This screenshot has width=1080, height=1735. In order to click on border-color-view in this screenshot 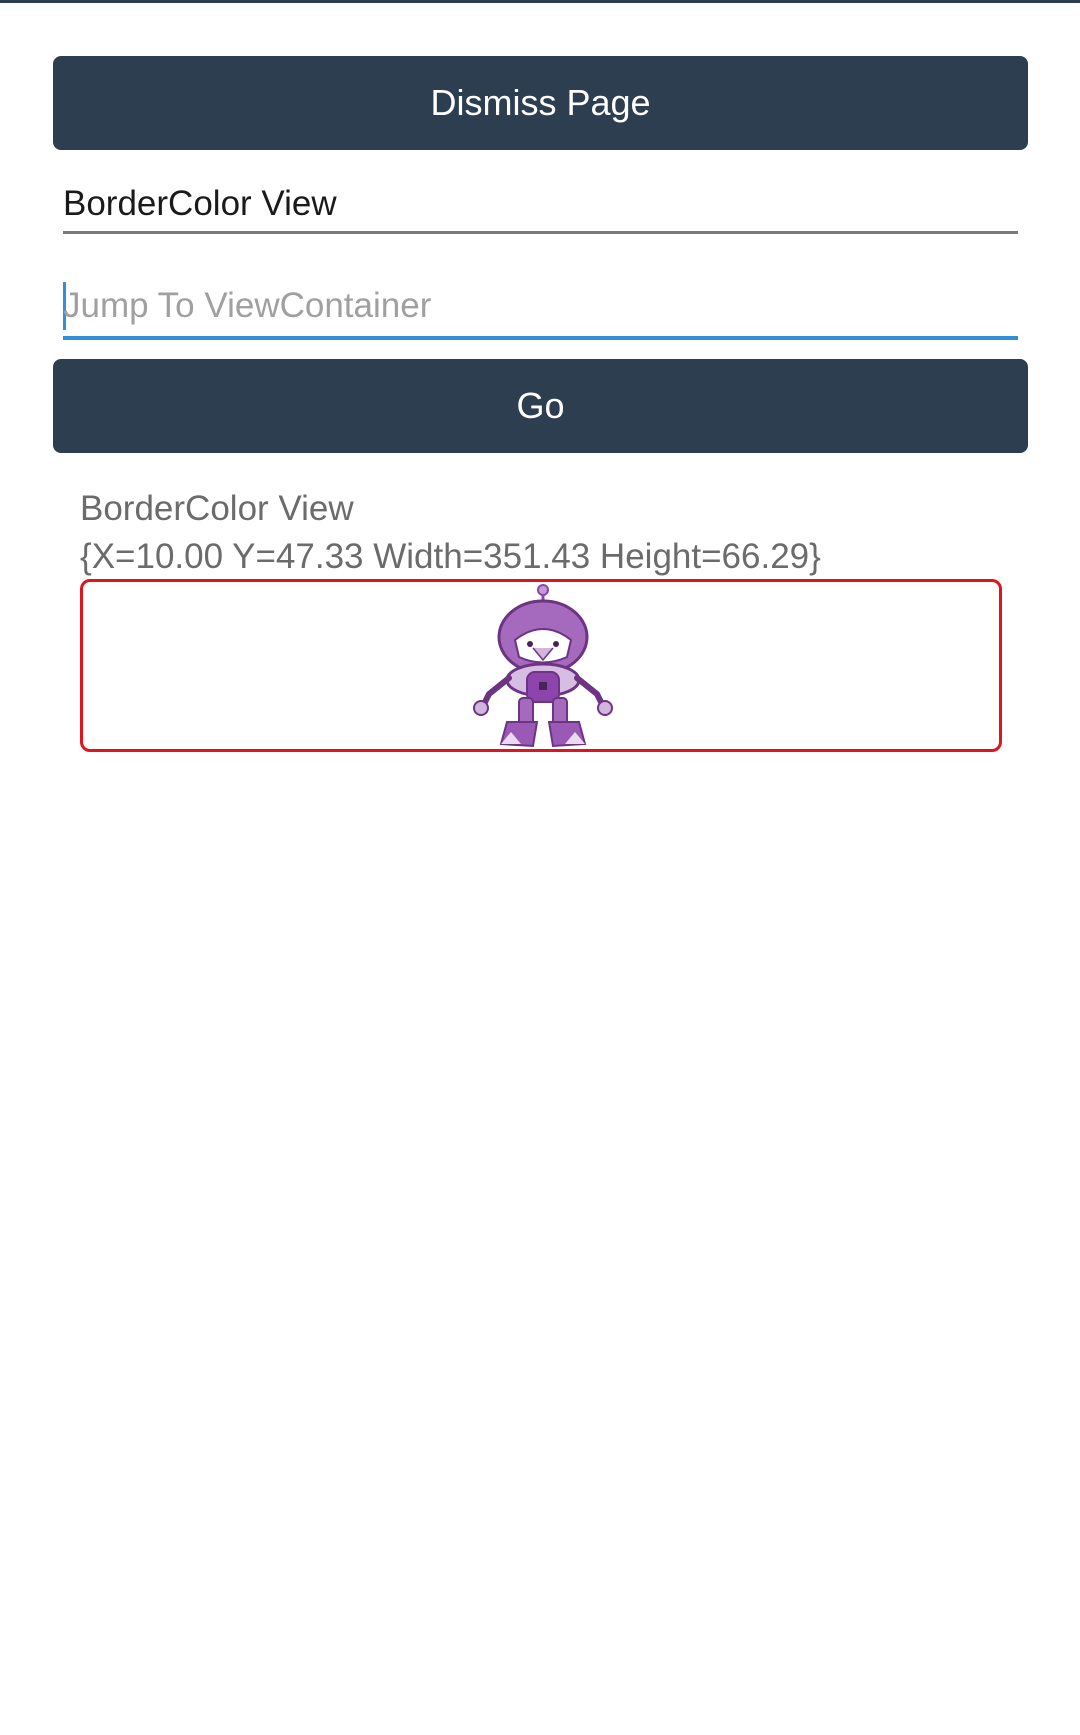, I will do `click(541, 665)`.